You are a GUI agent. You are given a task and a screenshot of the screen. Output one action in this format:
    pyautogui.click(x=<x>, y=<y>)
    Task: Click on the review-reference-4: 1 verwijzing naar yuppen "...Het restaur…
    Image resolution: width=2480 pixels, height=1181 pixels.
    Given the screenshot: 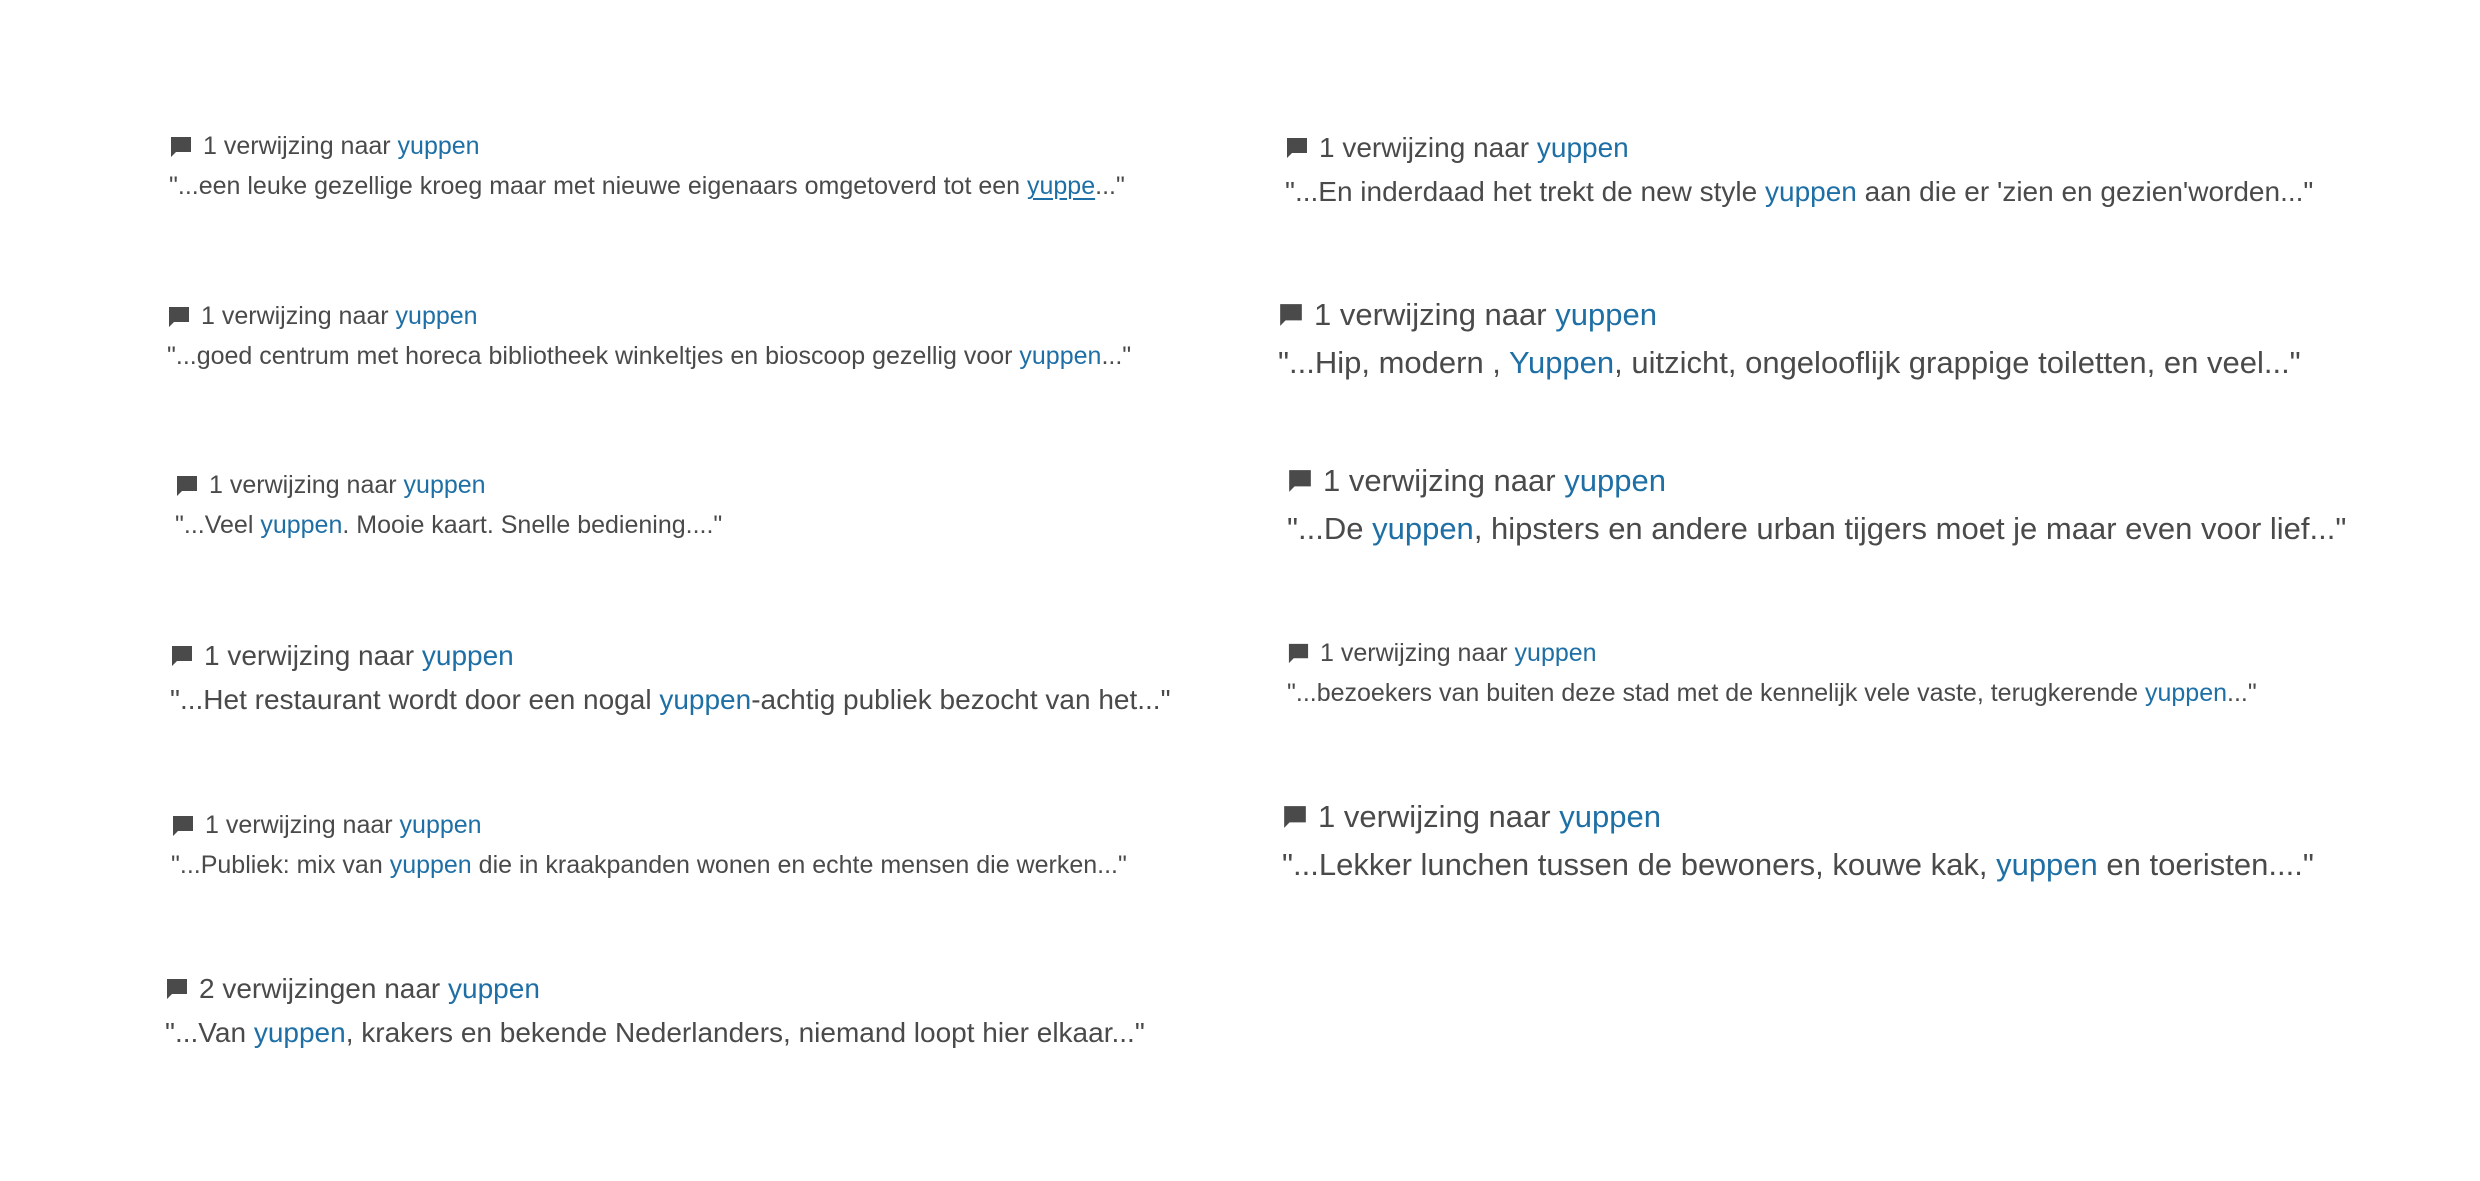 What is the action you would take?
    pyautogui.click(x=670, y=677)
    